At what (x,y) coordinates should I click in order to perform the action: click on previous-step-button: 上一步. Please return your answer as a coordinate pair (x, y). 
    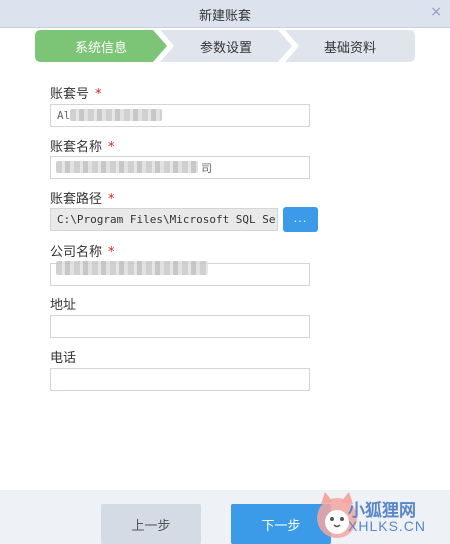
    Looking at the image, I should click on (151, 524).